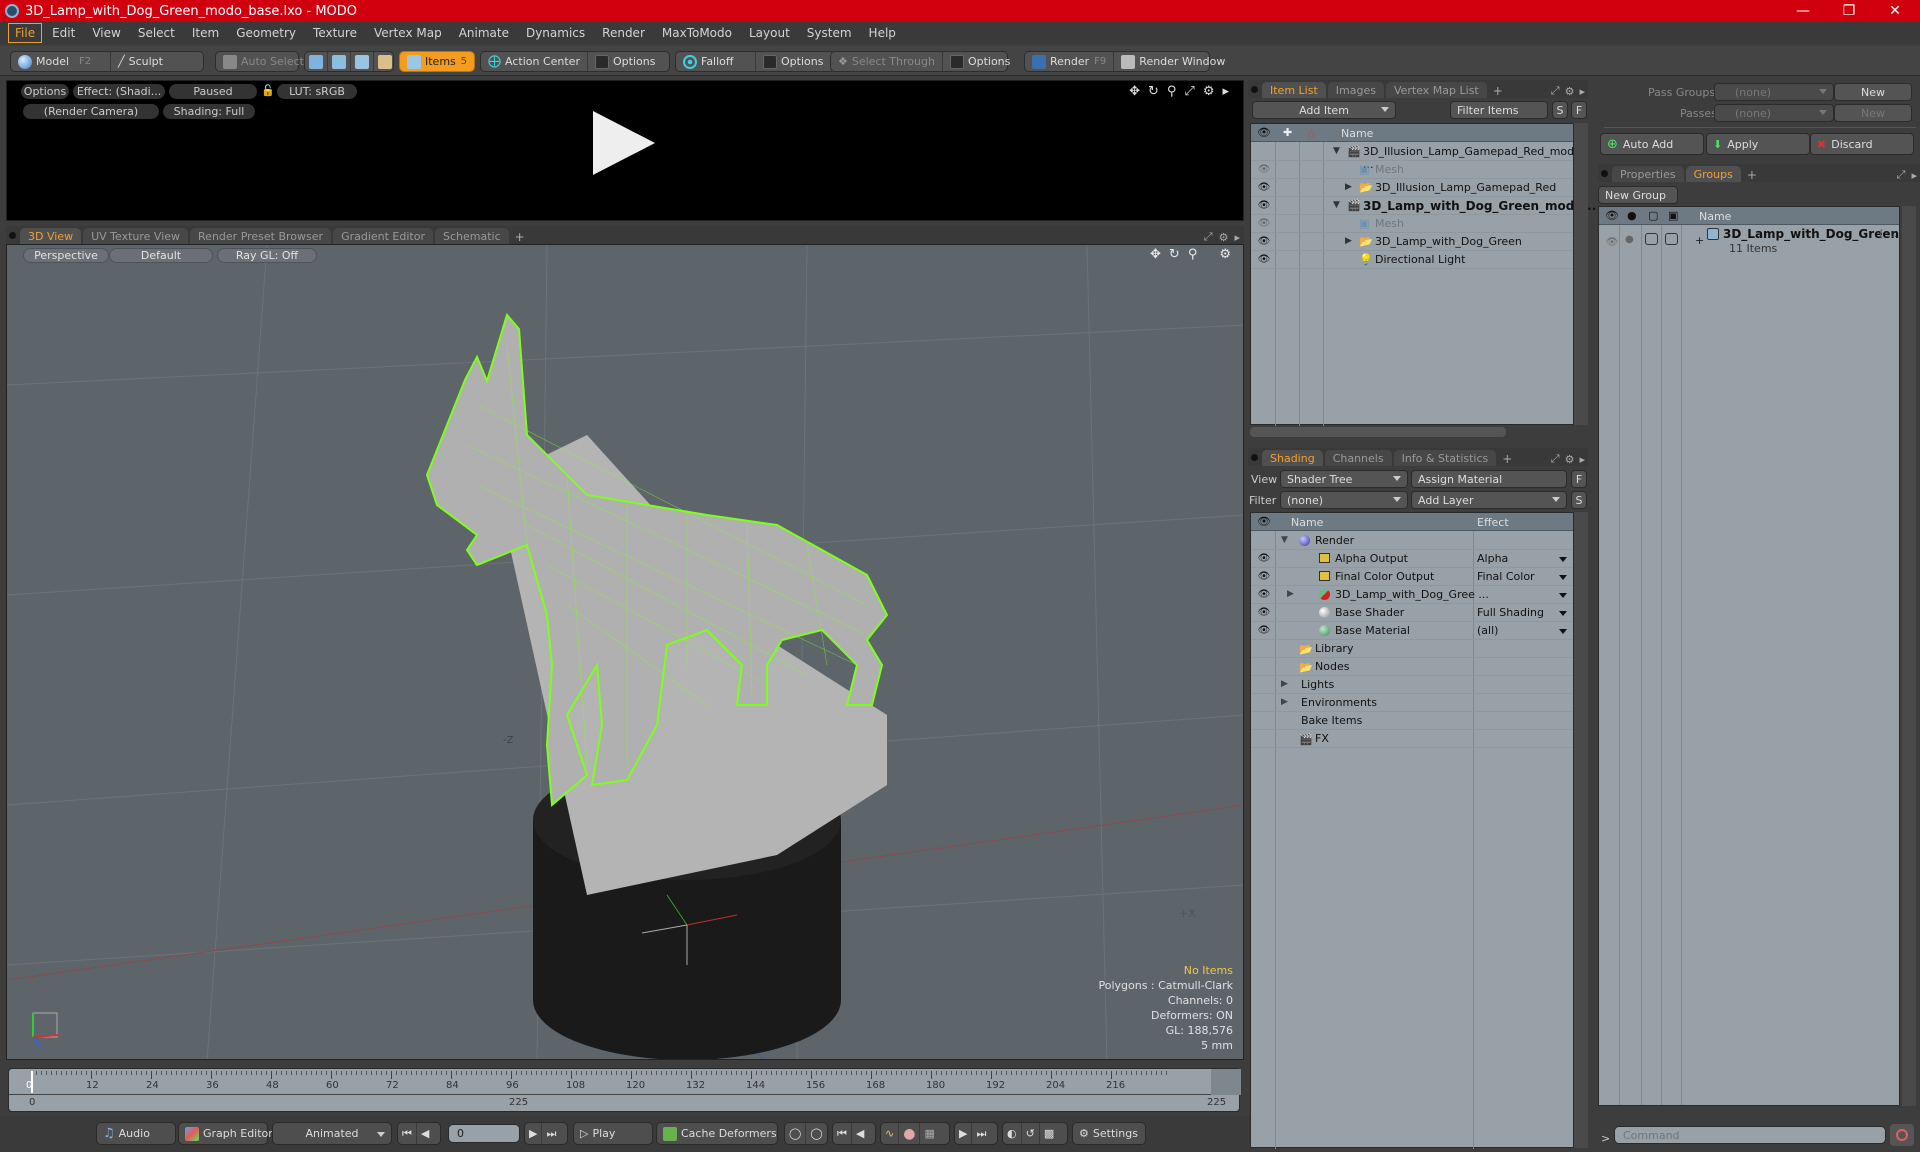 The width and height of the screenshot is (1920, 1152). I want to click on menu-select: Select, so click(156, 33).